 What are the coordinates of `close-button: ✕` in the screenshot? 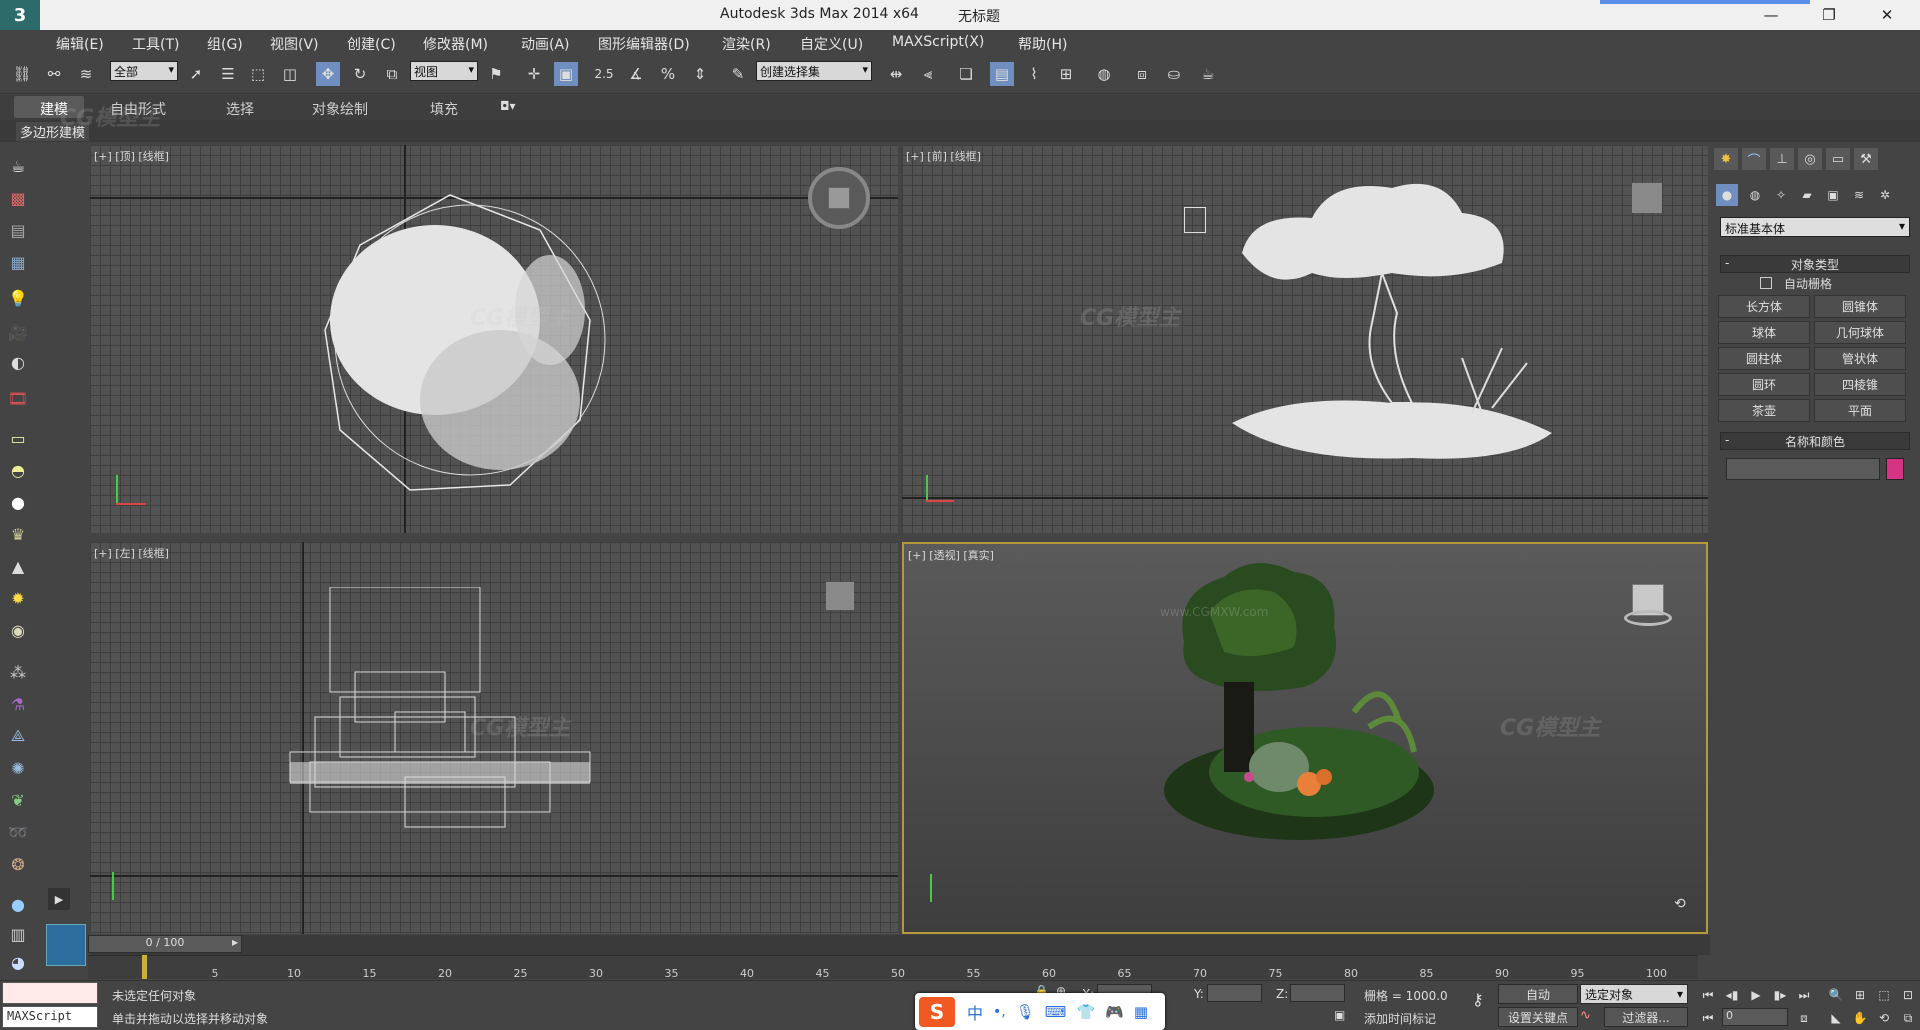 It's located at (1887, 15).